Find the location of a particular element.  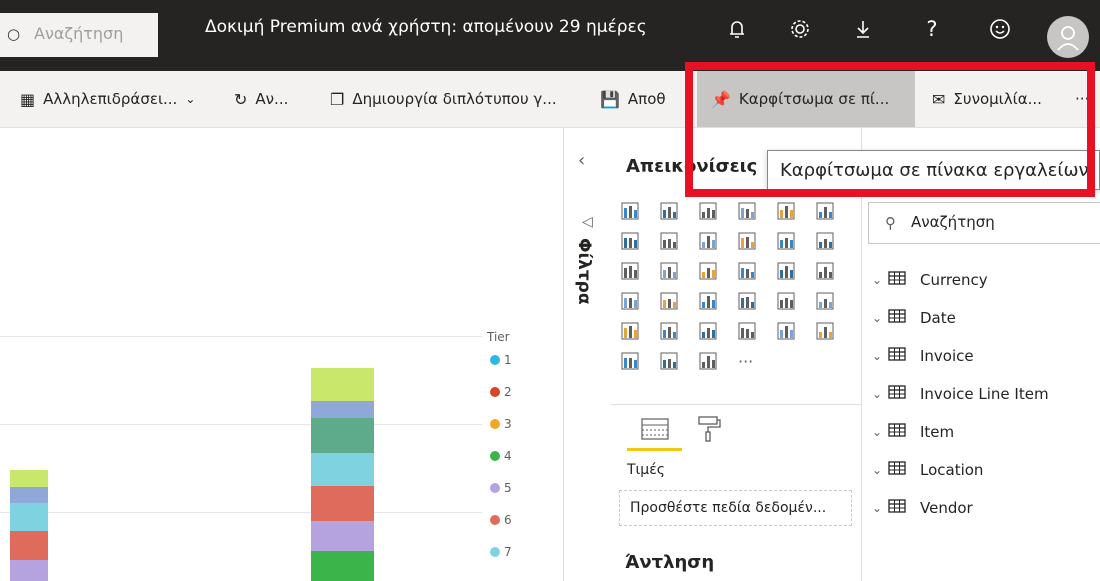

line-clustered-visual-icon is located at coordinates (786, 241).